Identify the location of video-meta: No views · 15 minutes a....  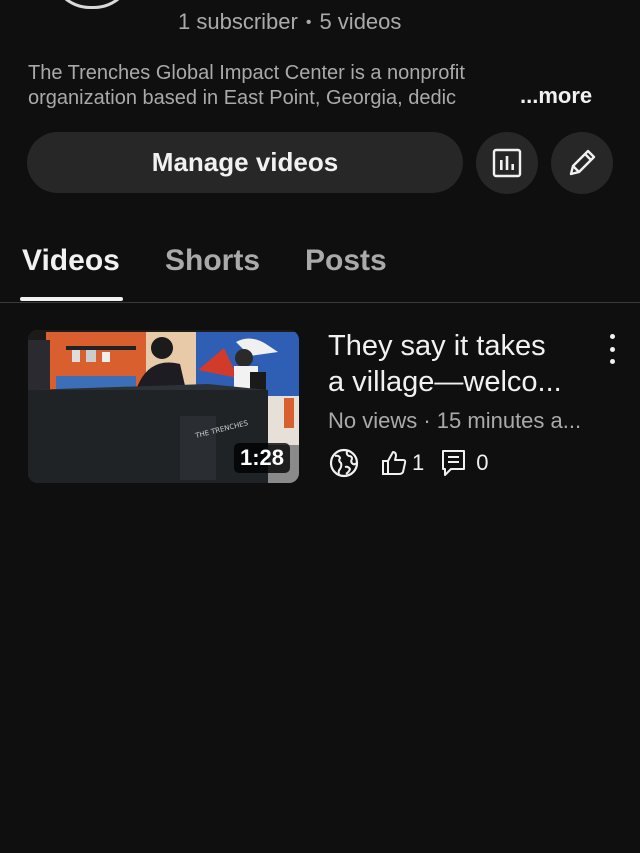
(455, 420).